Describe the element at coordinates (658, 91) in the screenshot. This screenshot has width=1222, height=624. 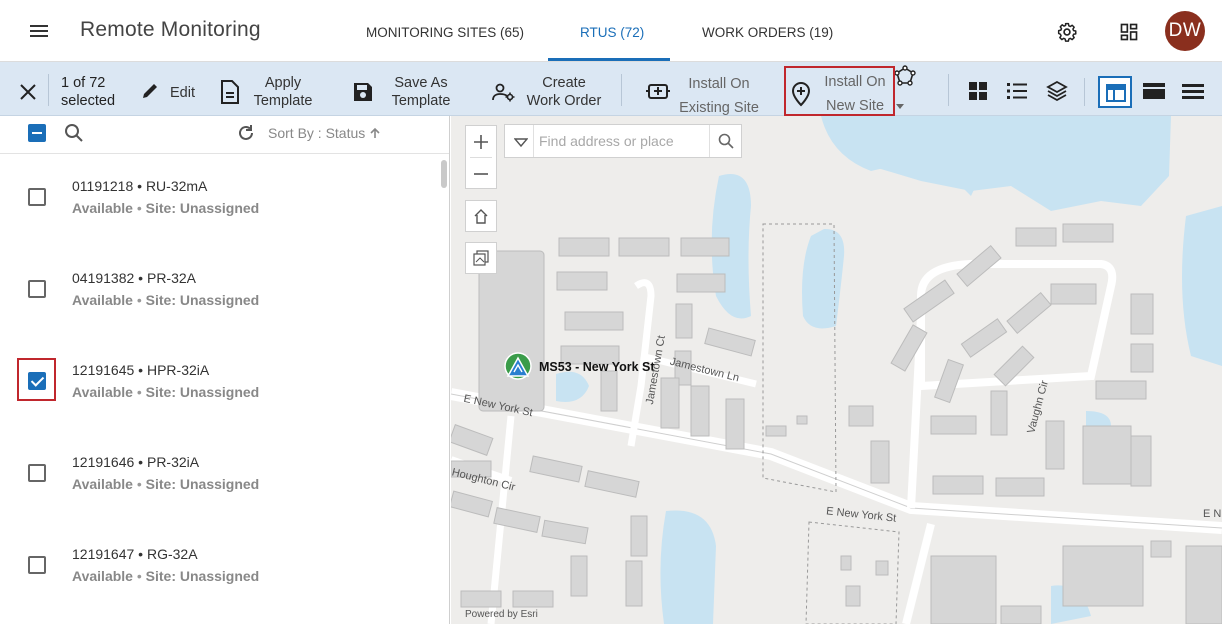
I see `device-install-icon` at that location.